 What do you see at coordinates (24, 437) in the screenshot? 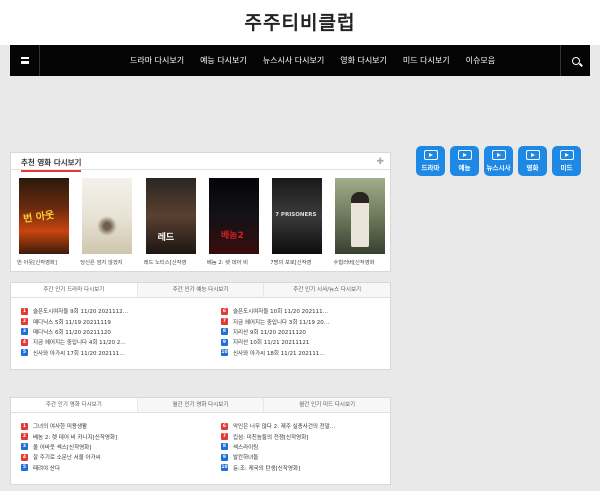
I see `rank-badge: 2` at bounding box center [24, 437].